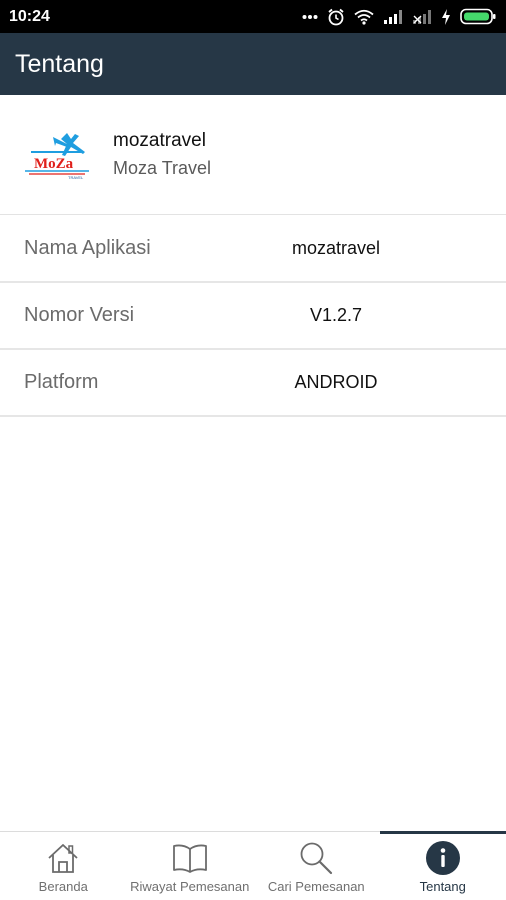 This screenshot has width=506, height=900. What do you see at coordinates (310, 16) in the screenshot?
I see `more-dots-icon` at bounding box center [310, 16].